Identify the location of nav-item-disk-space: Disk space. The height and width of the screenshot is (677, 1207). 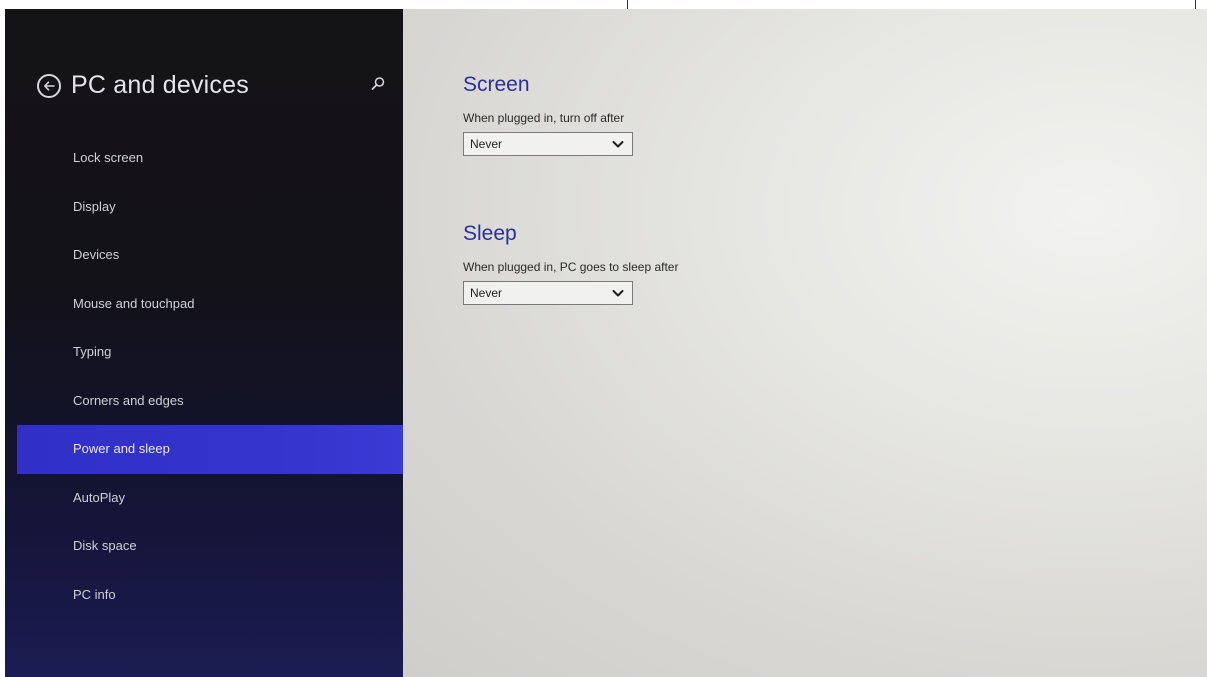
(210, 546).